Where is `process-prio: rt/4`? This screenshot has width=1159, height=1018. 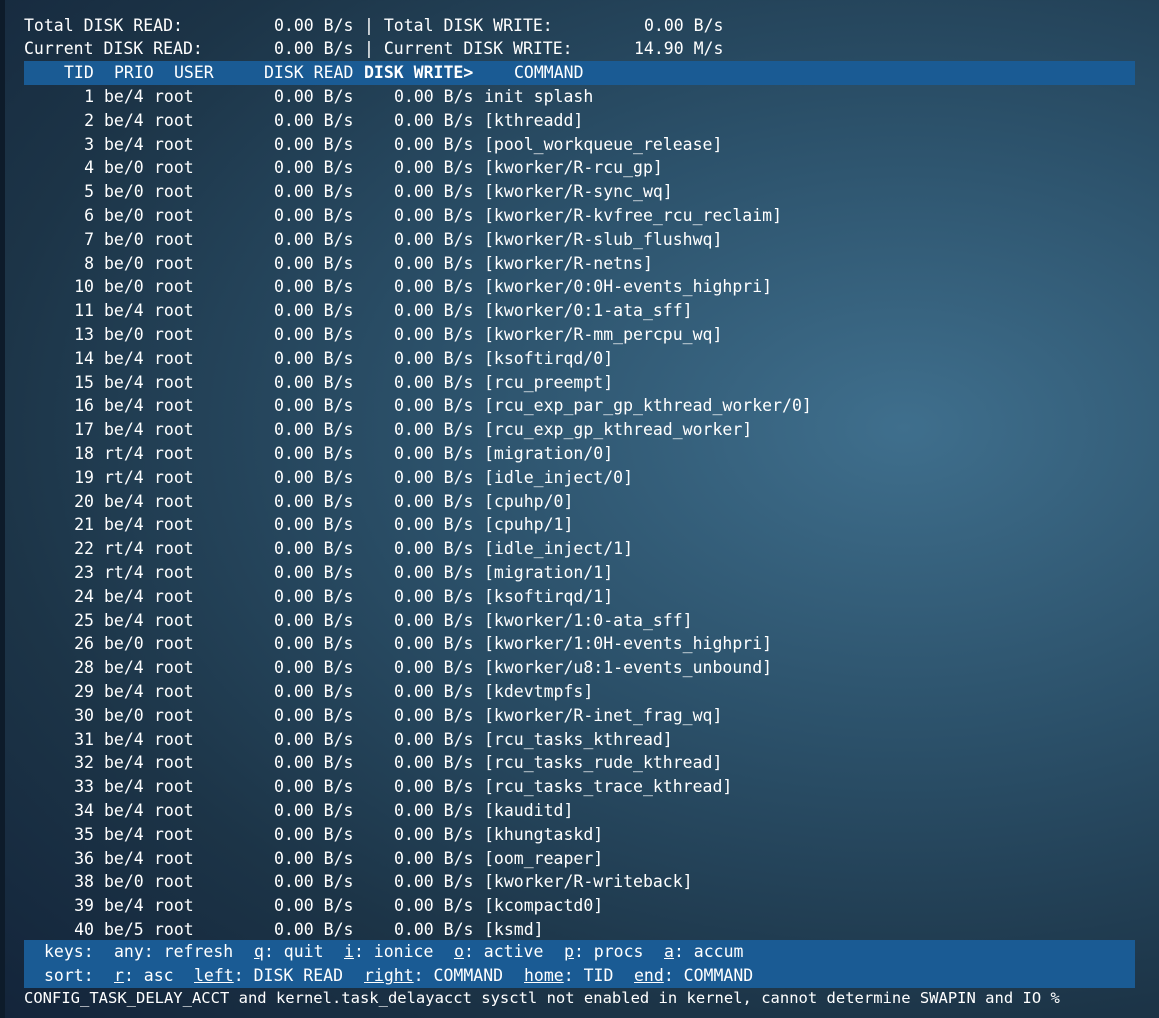 process-prio: rt/4 is located at coordinates (124, 572).